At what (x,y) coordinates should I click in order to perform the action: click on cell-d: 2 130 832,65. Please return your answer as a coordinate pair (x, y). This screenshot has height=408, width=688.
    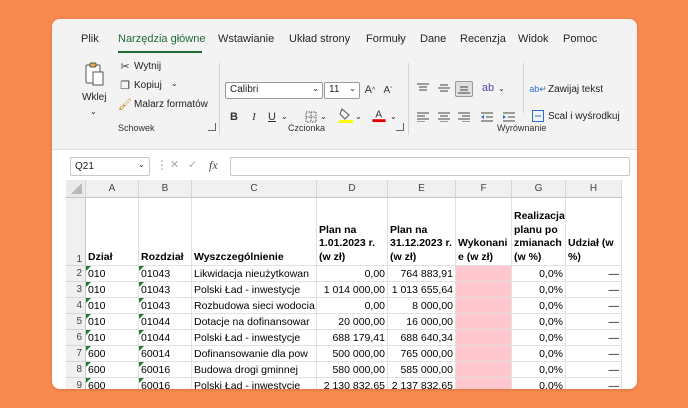
    Looking at the image, I should click on (352, 383).